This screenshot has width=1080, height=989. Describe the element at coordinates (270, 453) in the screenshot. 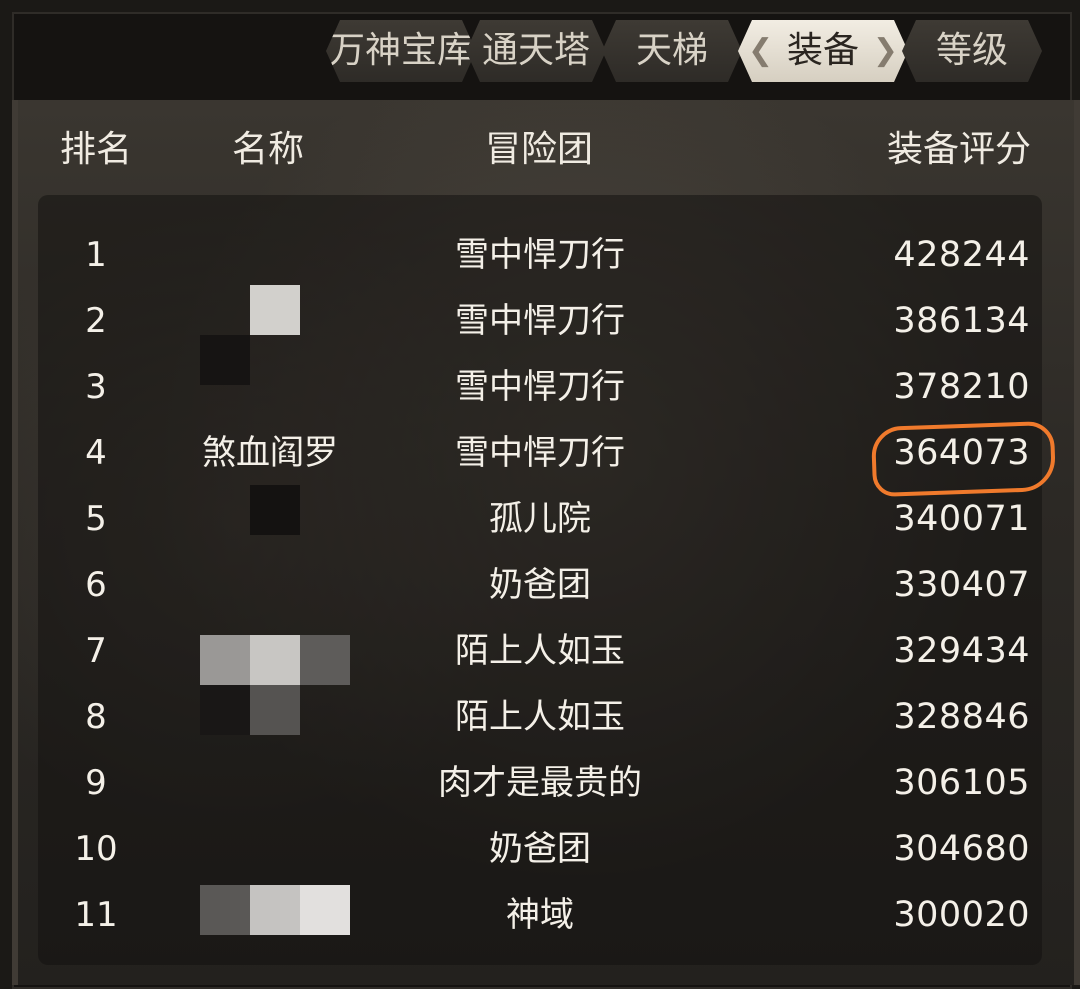

I see `name-cell: 煞血阎罗` at that location.